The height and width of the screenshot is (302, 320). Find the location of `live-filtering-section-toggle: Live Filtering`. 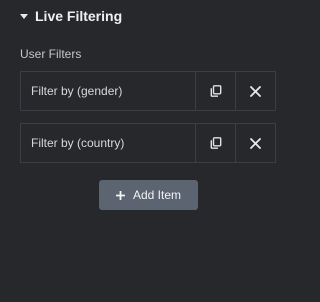

live-filtering-section-toggle: Live Filtering is located at coordinates (71, 16).